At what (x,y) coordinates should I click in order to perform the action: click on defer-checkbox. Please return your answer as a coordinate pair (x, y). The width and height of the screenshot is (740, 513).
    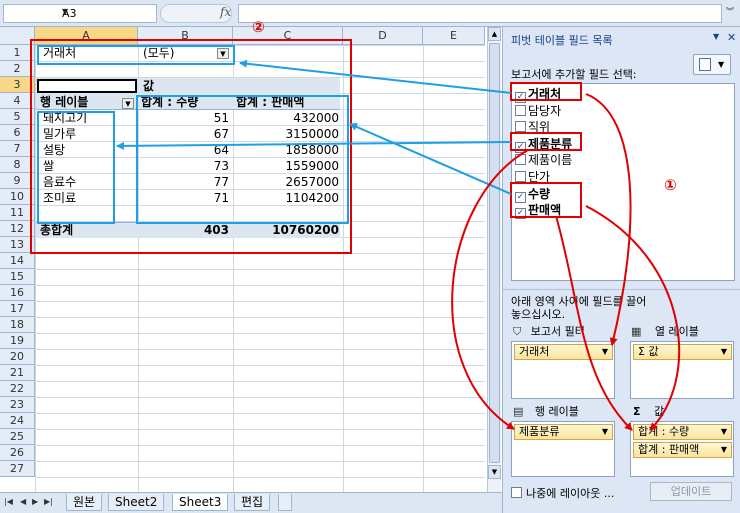
    Looking at the image, I should click on (516, 492).